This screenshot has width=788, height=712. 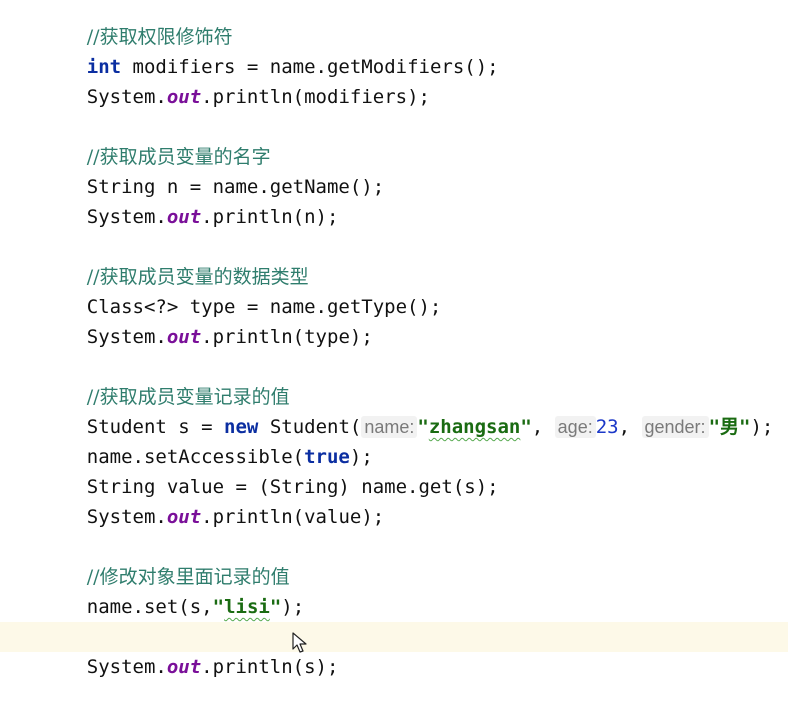 What do you see at coordinates (247, 607) in the screenshot?
I see `string-literal-lisi: lisi` at bounding box center [247, 607].